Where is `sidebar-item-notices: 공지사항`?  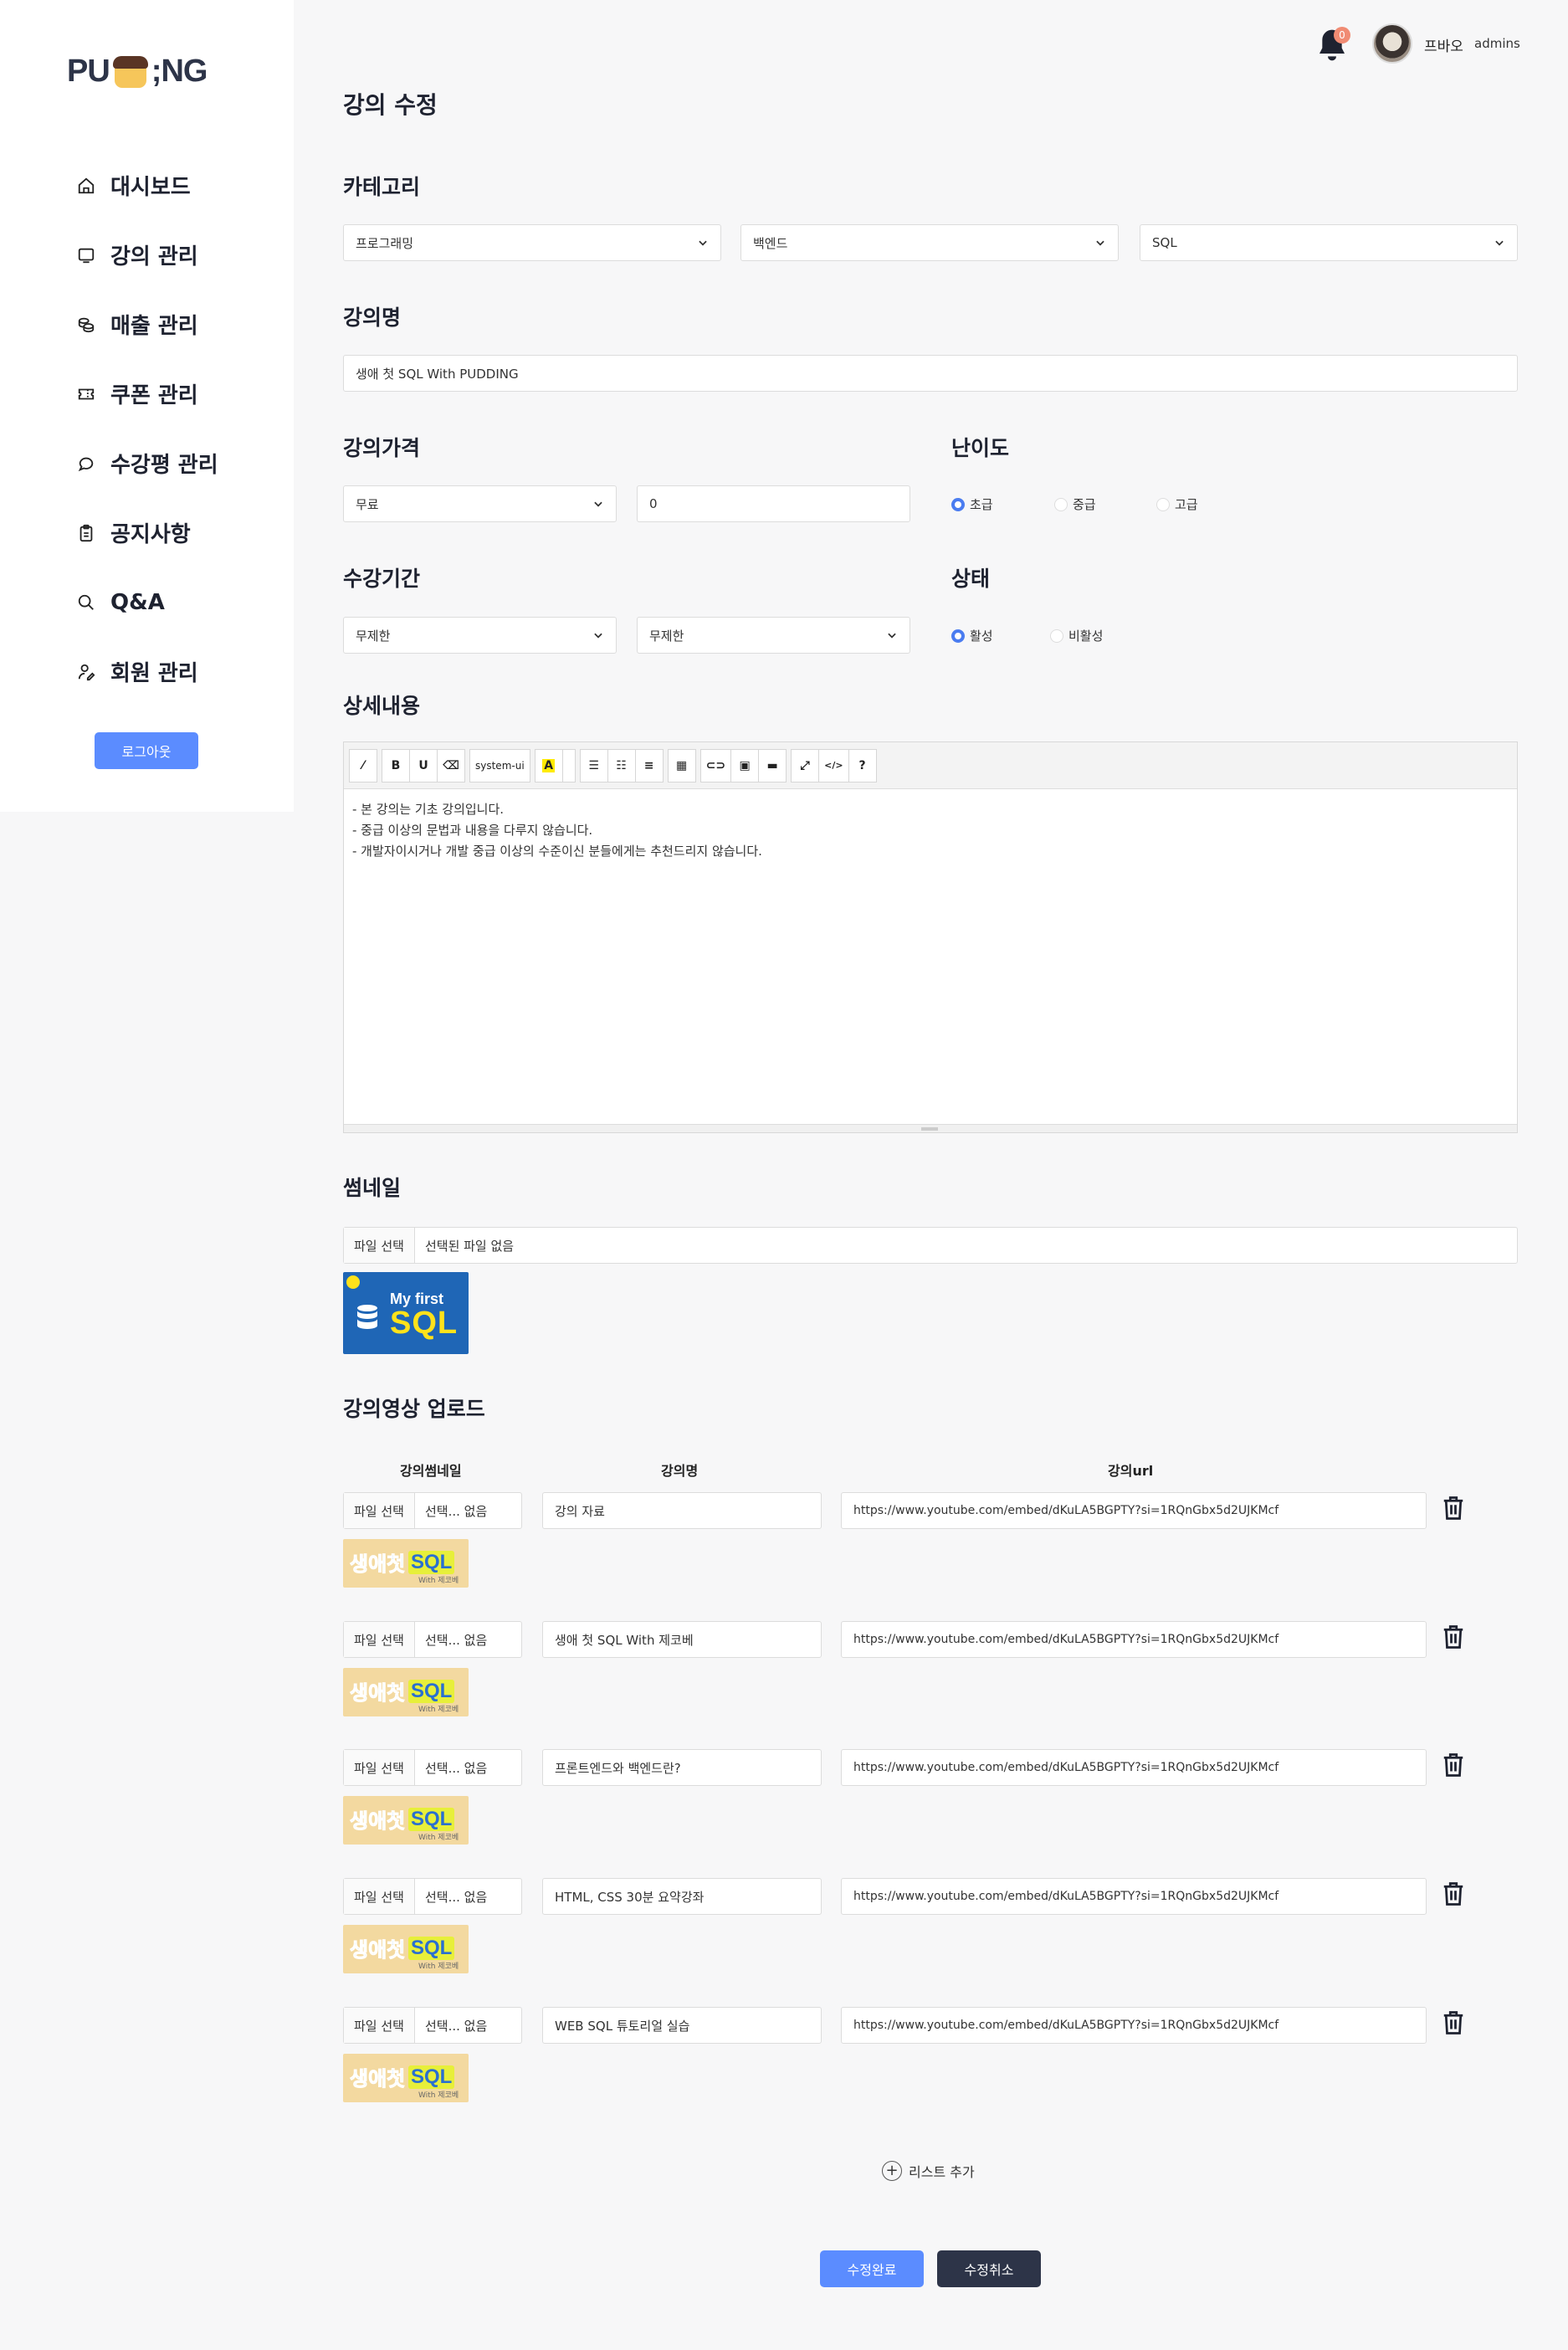
sidebar-item-notices: 공지사항 is located at coordinates (146, 532).